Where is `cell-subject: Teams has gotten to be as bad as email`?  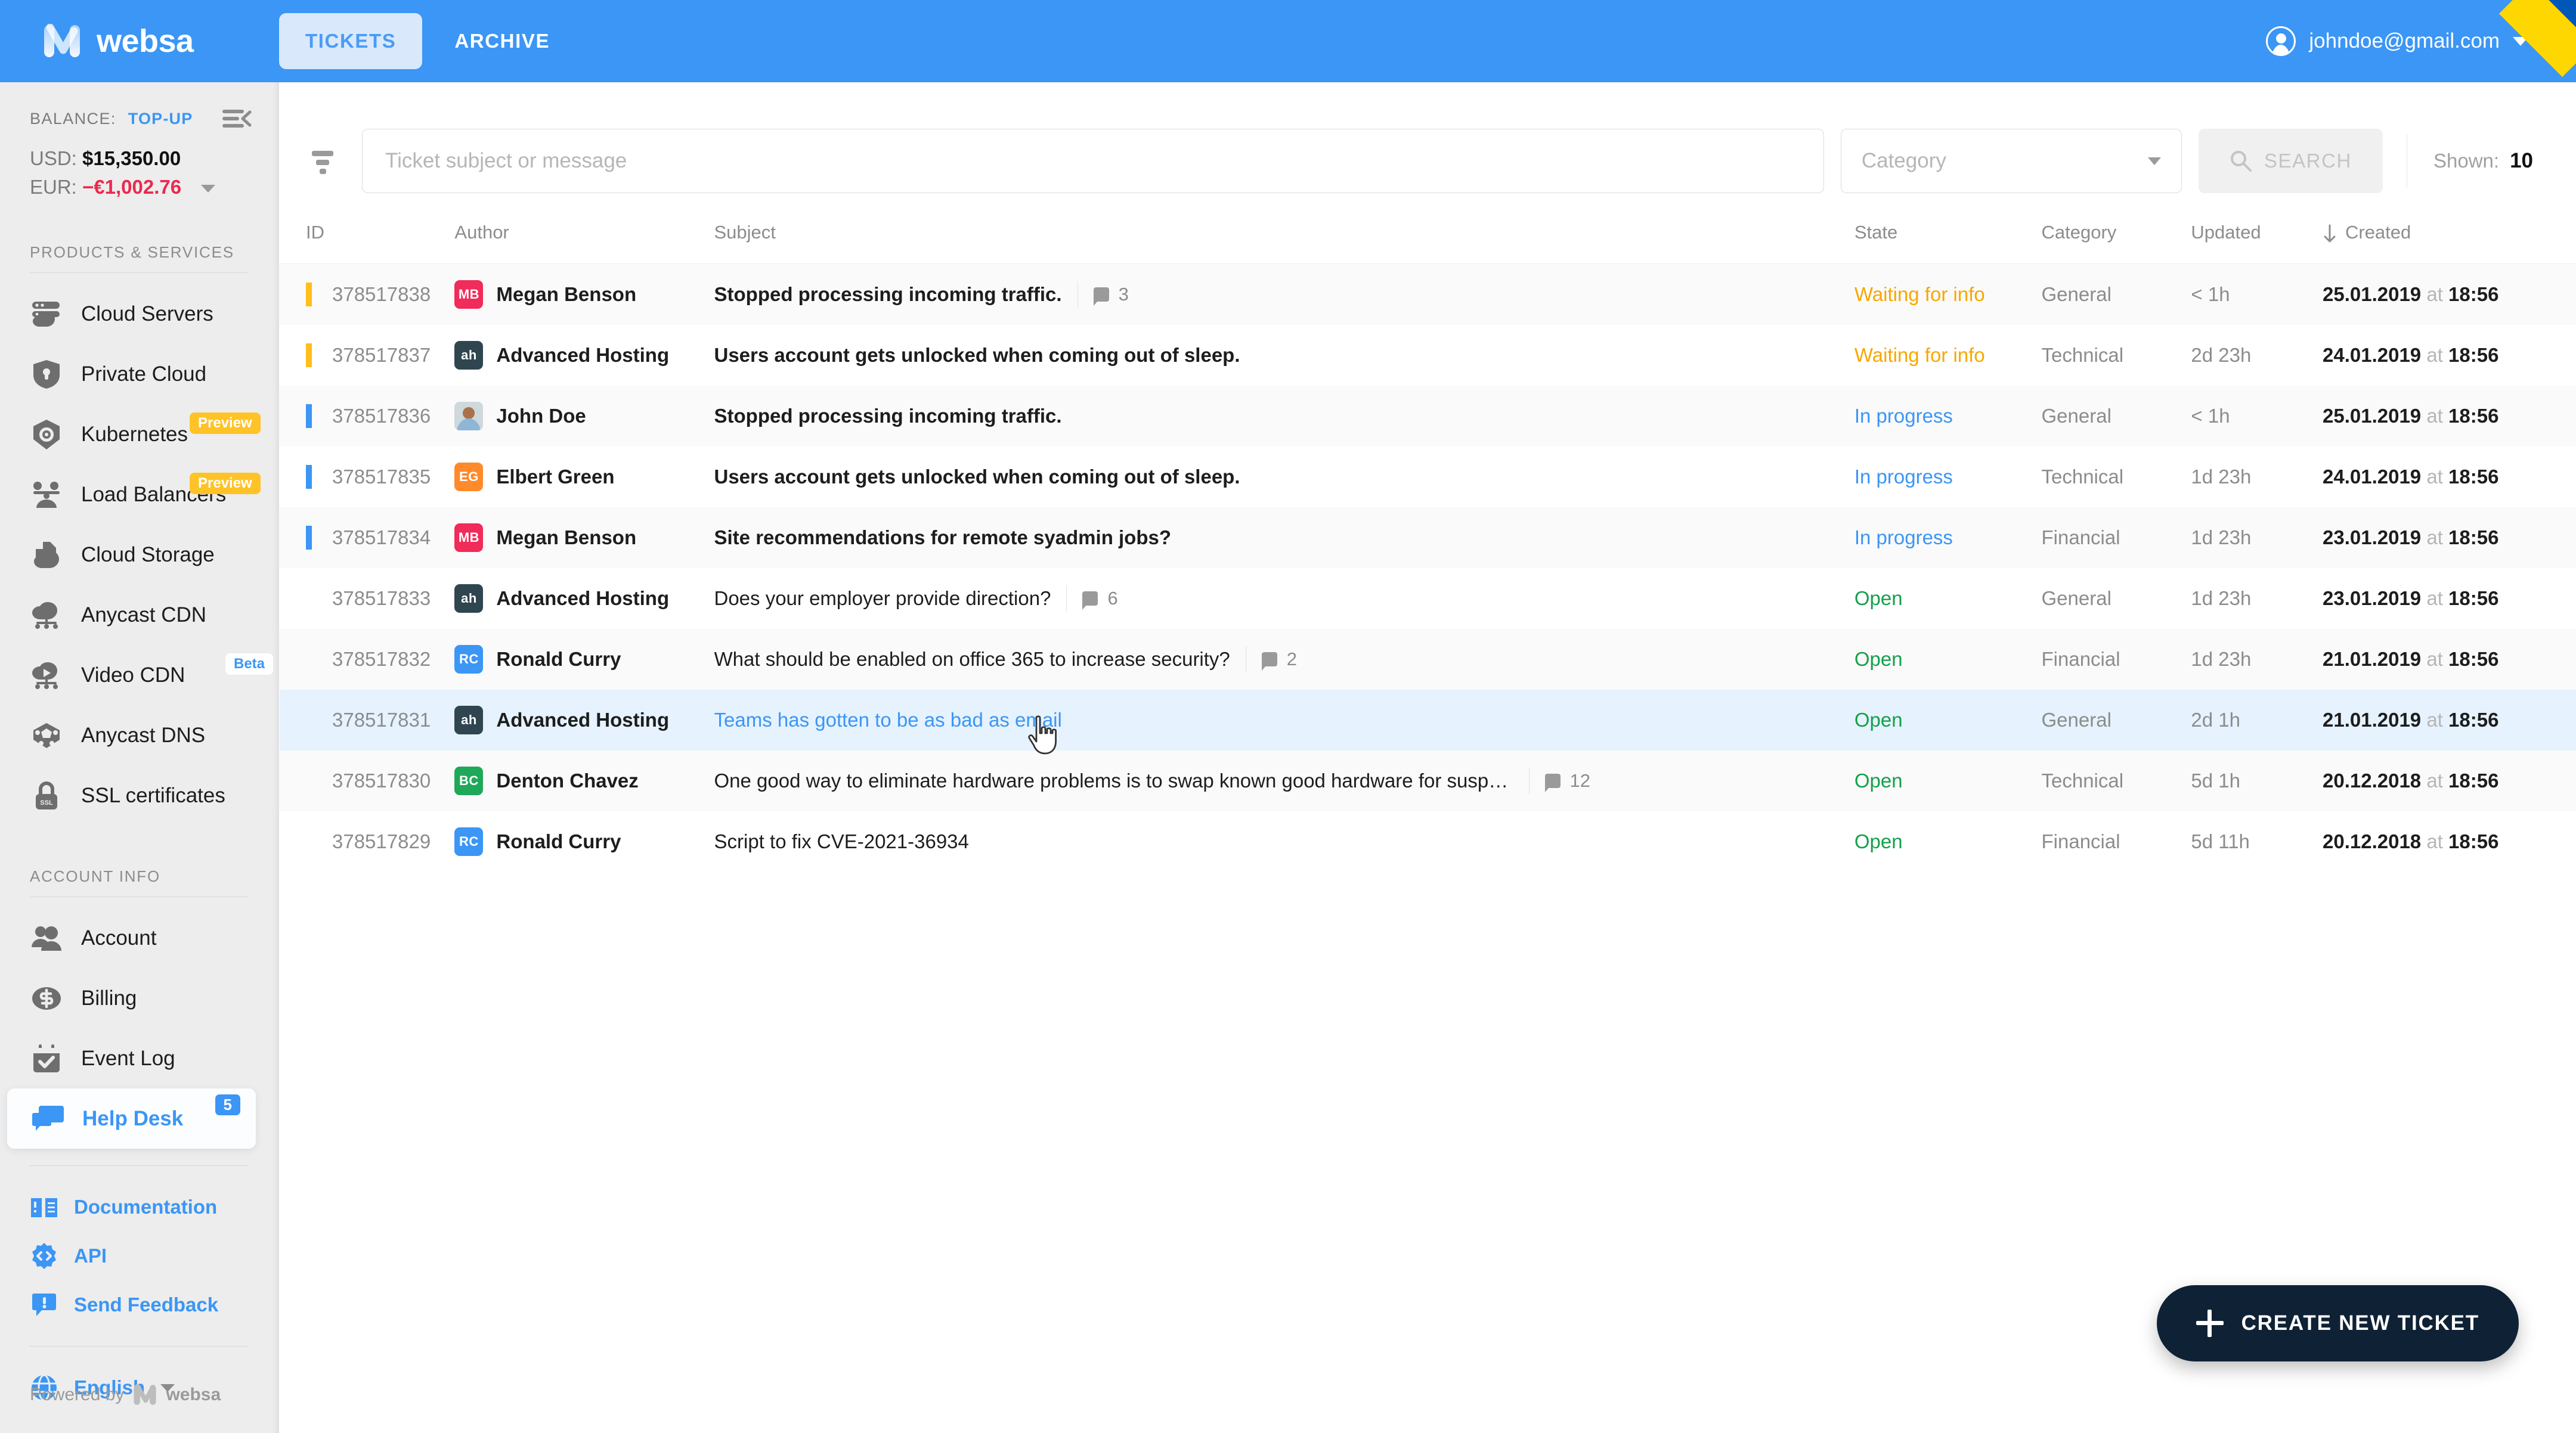
cell-subject: Teams has gotten to be as bad as email is located at coordinates (1284, 720).